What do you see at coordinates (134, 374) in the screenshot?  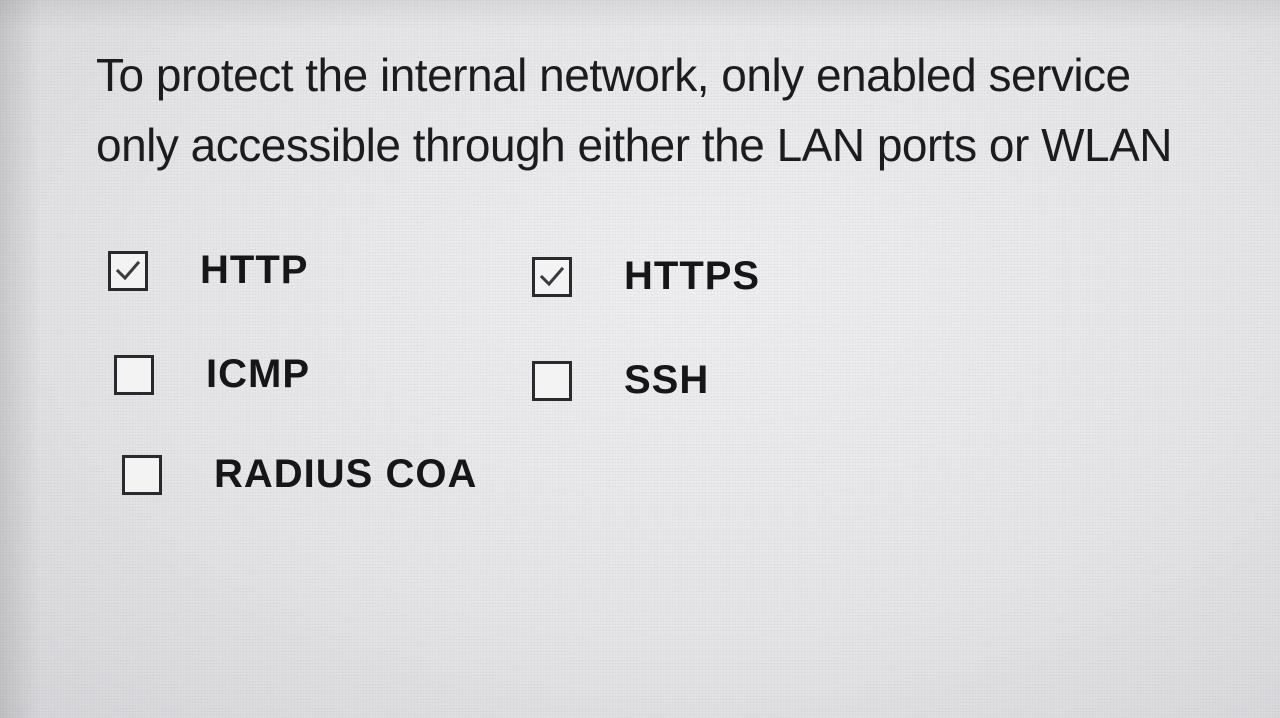 I see `icmp-checkbox` at bounding box center [134, 374].